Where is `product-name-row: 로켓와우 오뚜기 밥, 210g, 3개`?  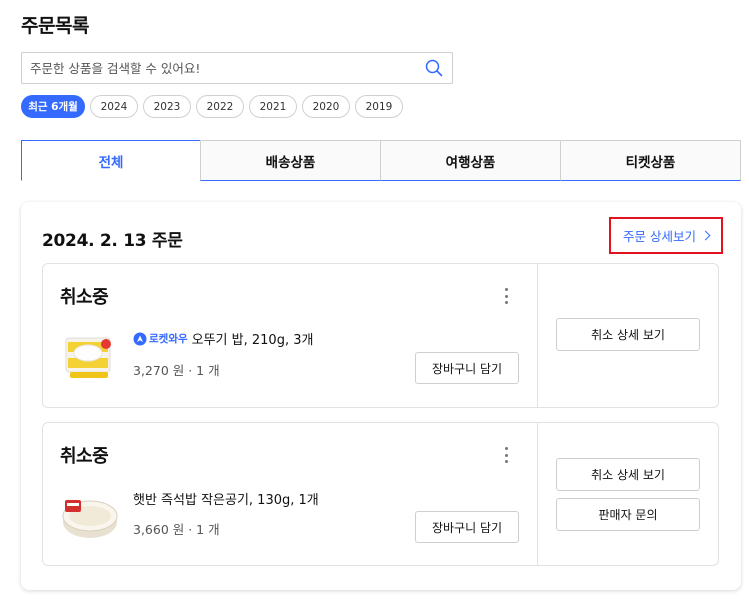
product-name-row: 로켓와우 오뚜기 밥, 210g, 3개 is located at coordinates (223, 338).